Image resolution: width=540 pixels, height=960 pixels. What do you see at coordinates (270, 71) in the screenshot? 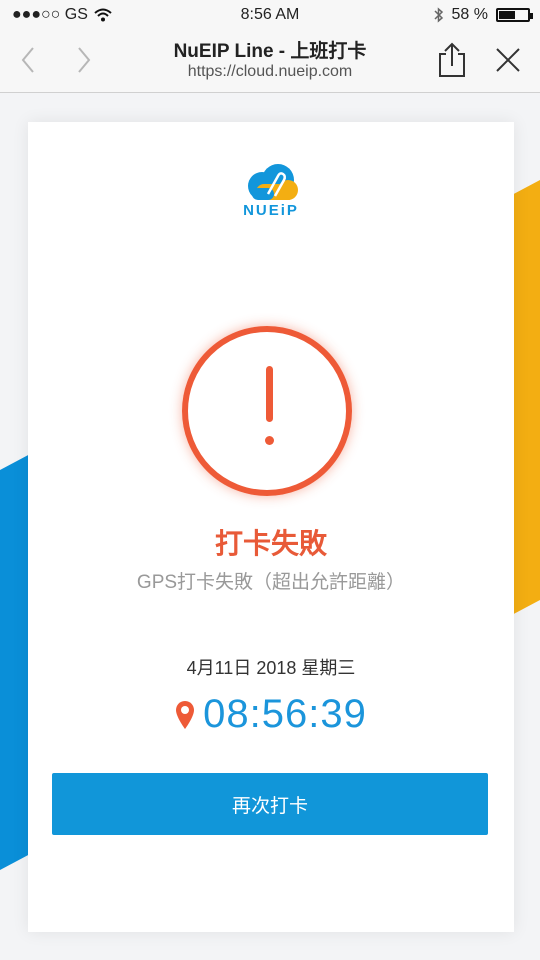
I see `page-url: https://cloud.nueip.com` at bounding box center [270, 71].